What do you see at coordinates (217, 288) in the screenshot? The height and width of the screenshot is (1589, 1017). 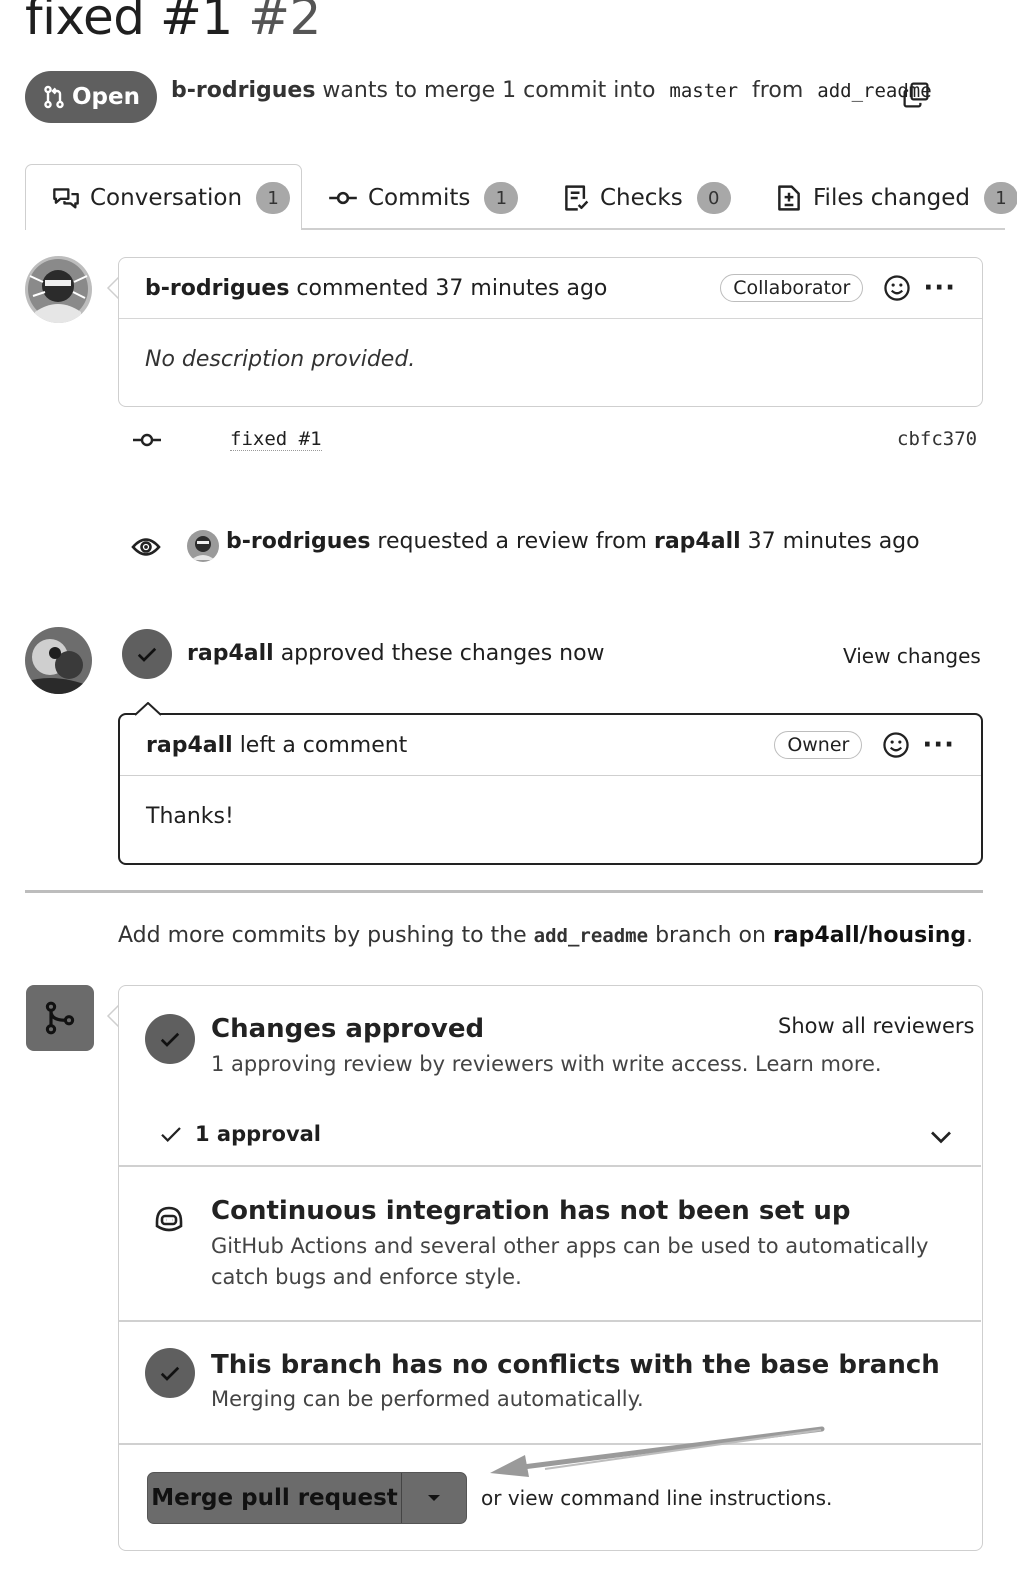 I see `comment-author: b-rodrigues` at bounding box center [217, 288].